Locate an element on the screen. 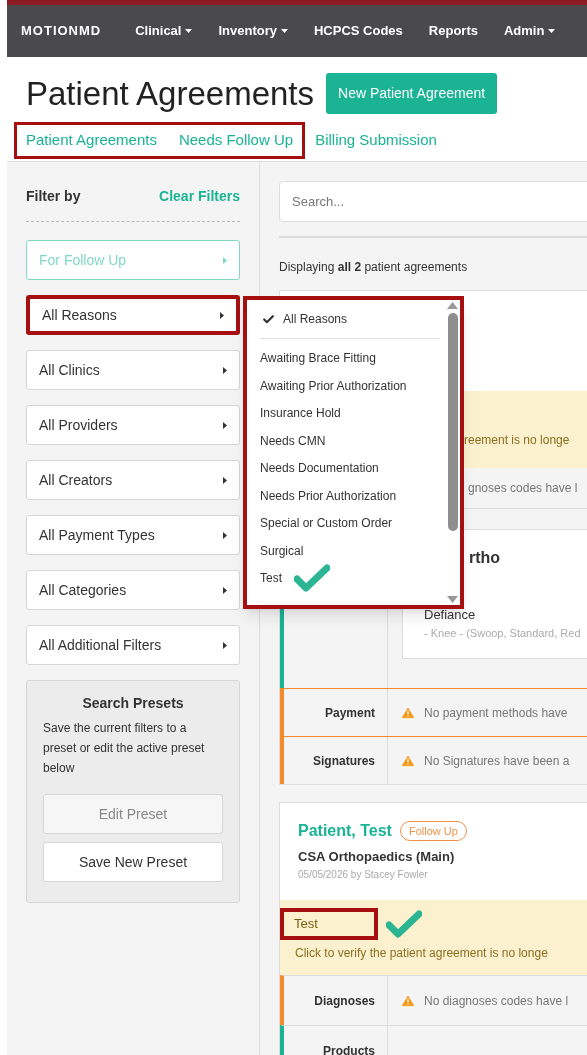  menu-item: All Reasons is located at coordinates (349, 319).